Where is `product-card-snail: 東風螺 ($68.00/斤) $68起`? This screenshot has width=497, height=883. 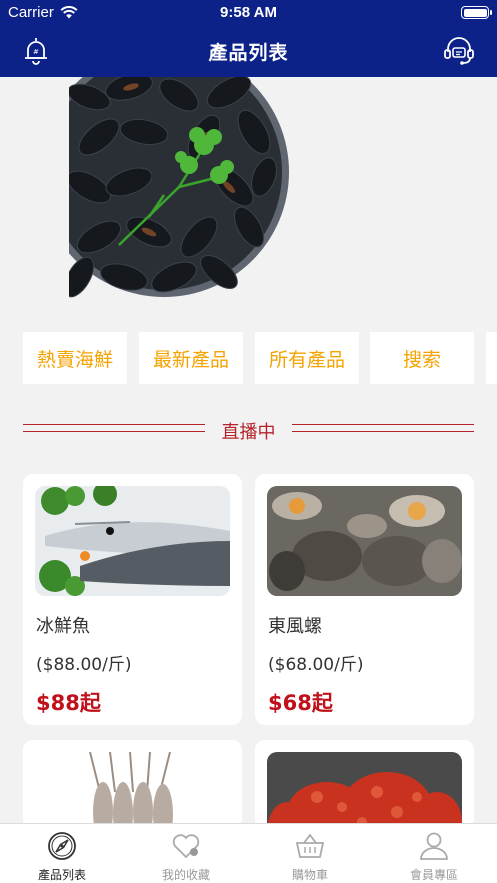
product-card-snail: 東風螺 ($68.00/斤) $68起 is located at coordinates (364, 599).